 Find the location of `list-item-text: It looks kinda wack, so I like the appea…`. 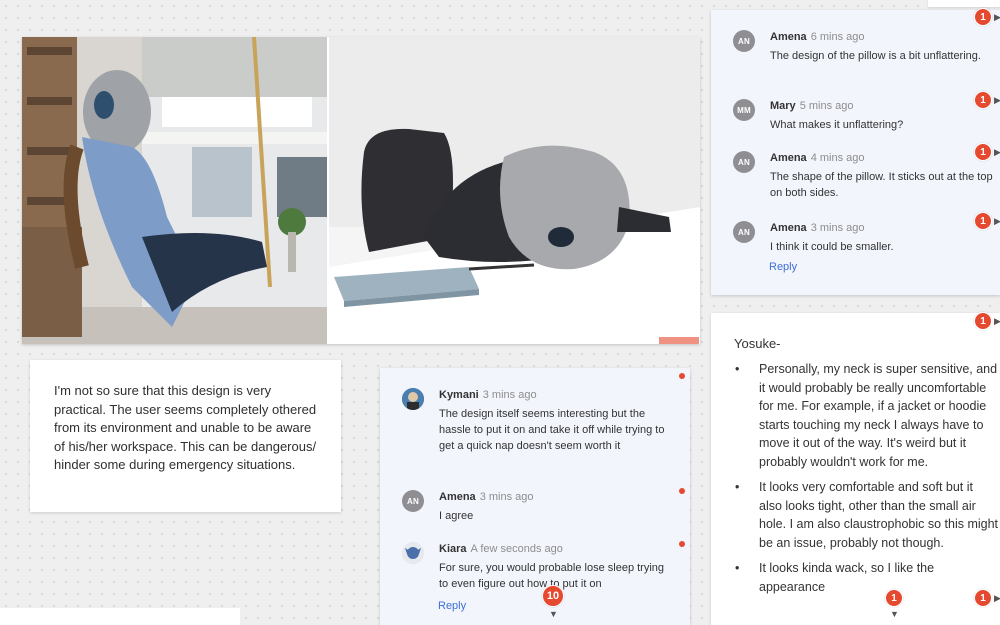

list-item-text: It looks kinda wack, so I like the appea… is located at coordinates (847, 577).